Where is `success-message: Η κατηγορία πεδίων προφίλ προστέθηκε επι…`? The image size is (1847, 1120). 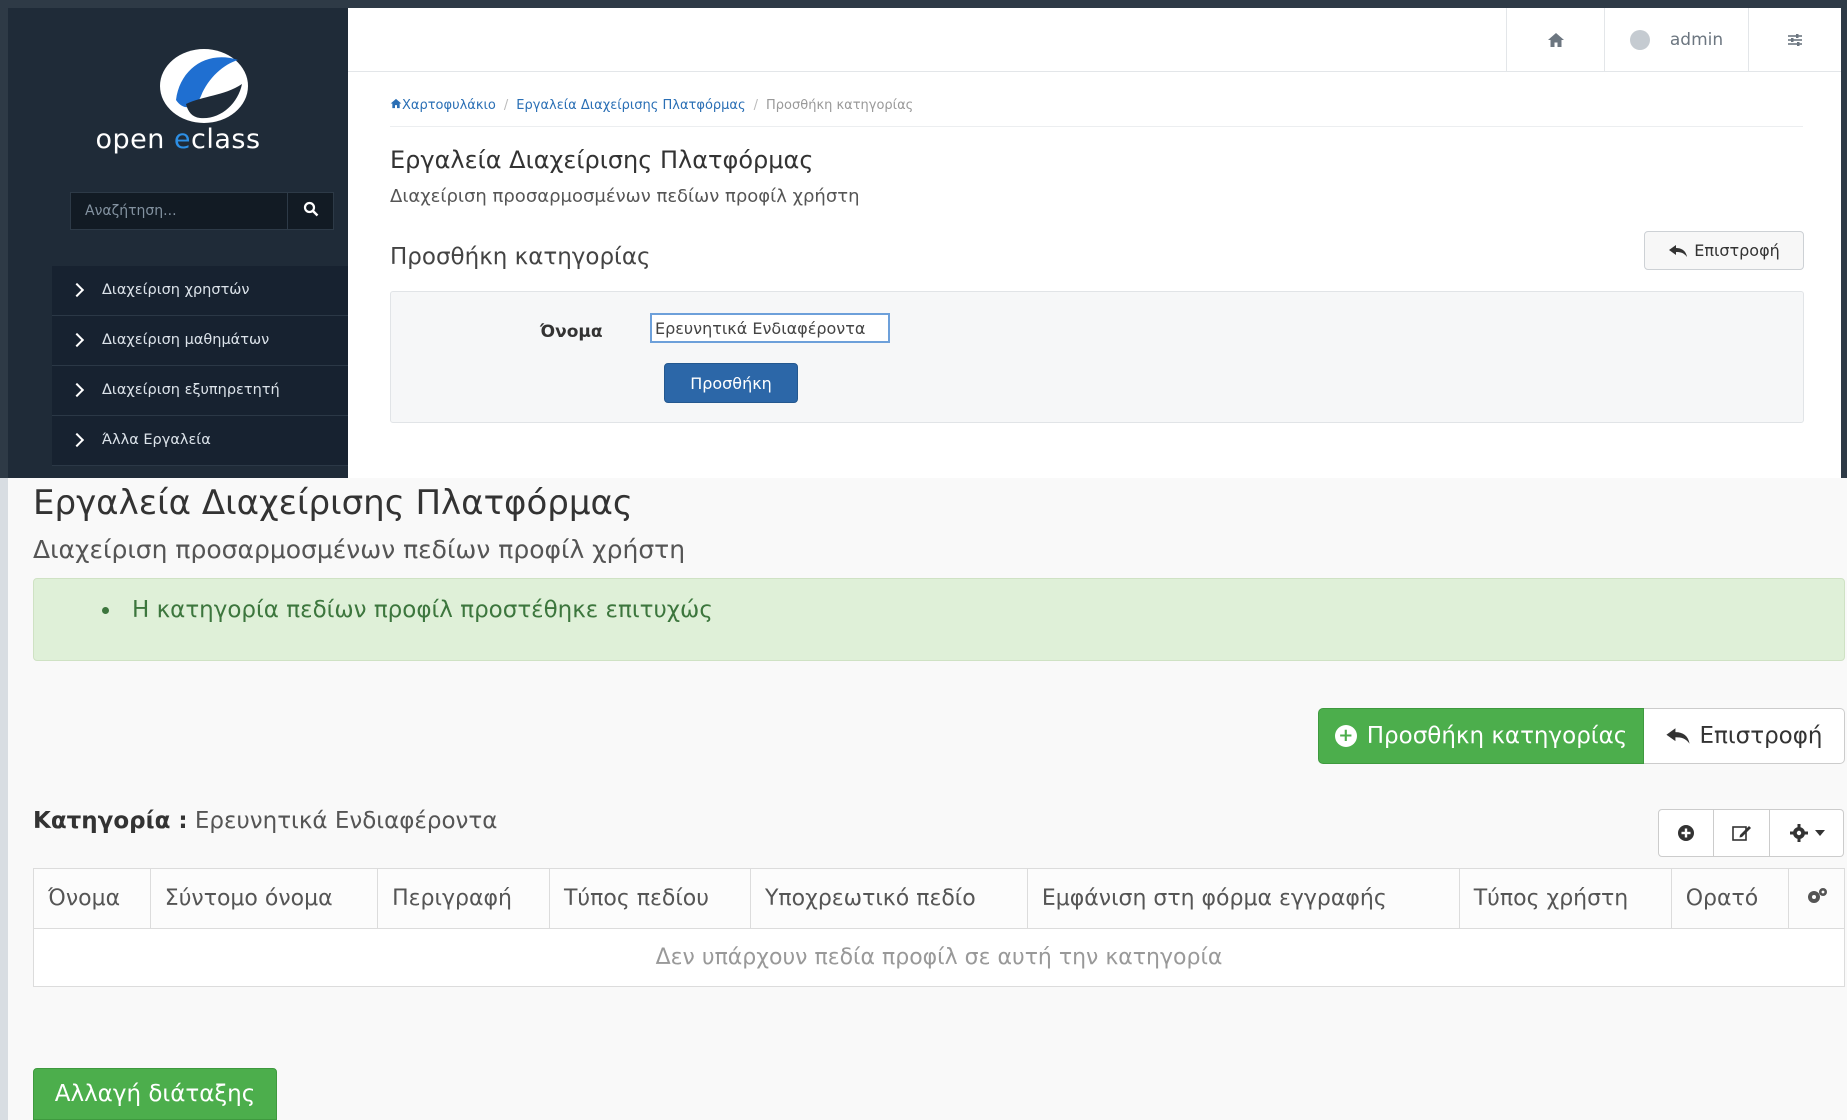 success-message: Η κατηγορία πεδίων προφίλ προστέθηκε επι… is located at coordinates (422, 610).